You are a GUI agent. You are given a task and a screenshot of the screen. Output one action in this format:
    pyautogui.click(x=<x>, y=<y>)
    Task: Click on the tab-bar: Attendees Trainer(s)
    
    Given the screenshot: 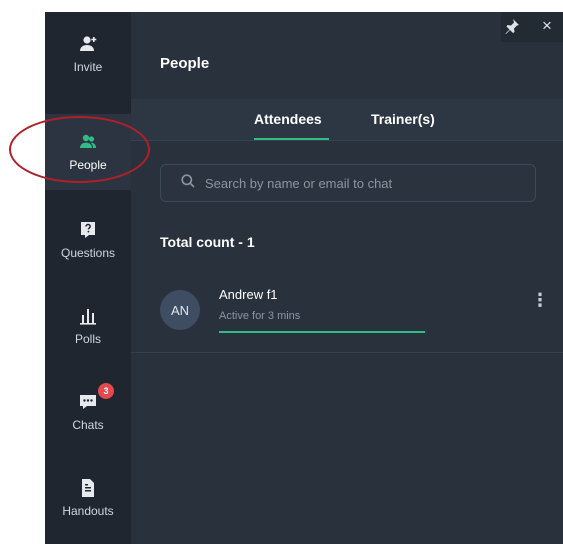 What is the action you would take?
    pyautogui.click(x=347, y=120)
    